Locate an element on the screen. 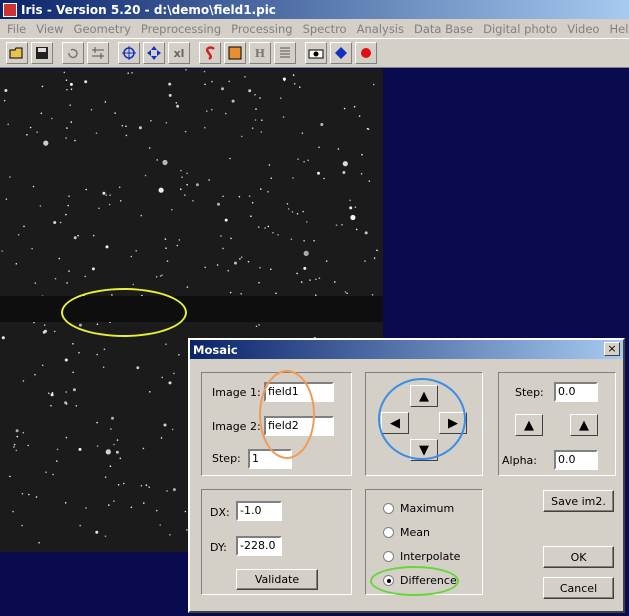 Image resolution: width=629 pixels, height=616 pixels. menu-video: Video is located at coordinates (583, 29).